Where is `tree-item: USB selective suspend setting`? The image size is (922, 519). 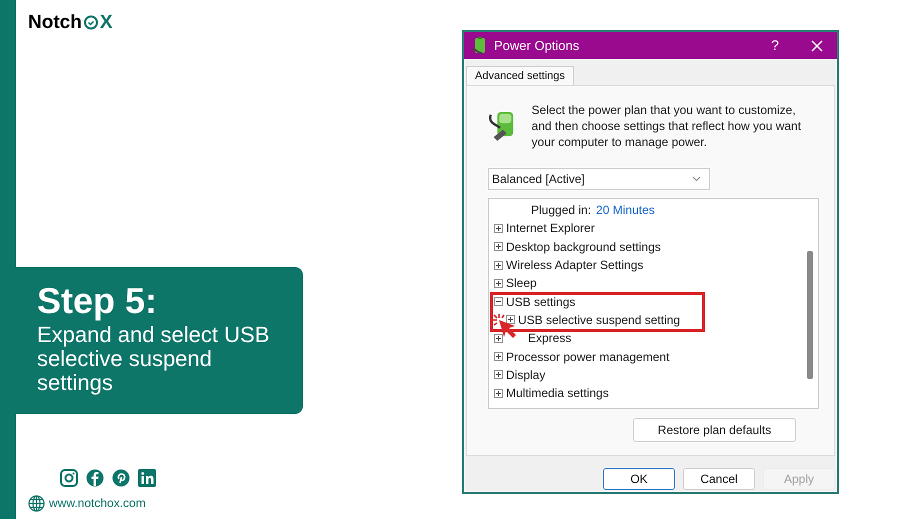
tree-item: USB selective suspend setting is located at coordinates (599, 319).